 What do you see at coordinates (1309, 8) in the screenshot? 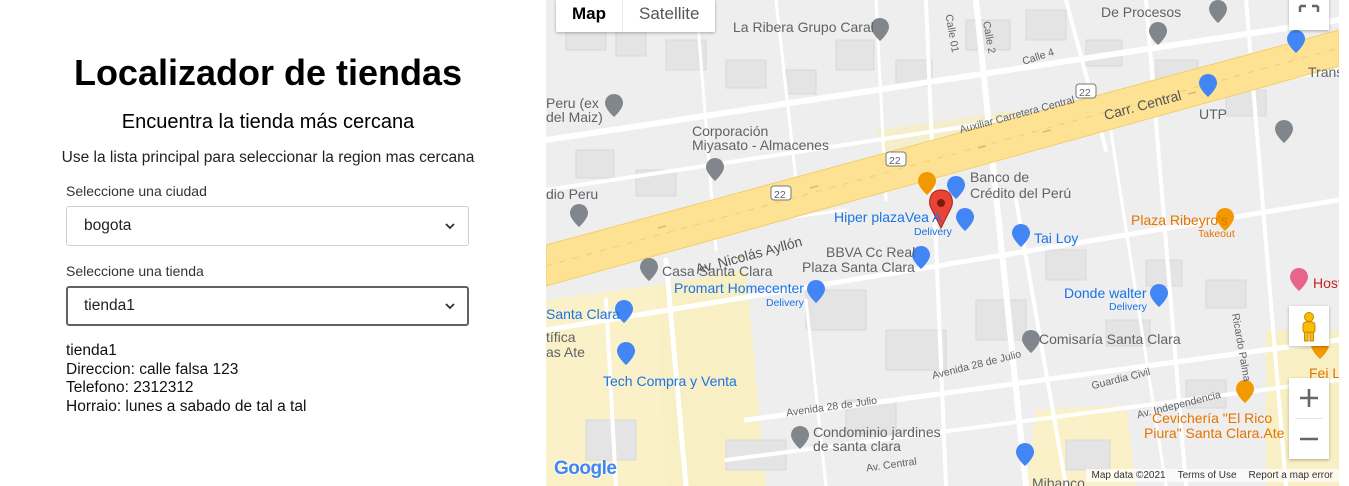
I see `fullscreen-icon` at bounding box center [1309, 8].